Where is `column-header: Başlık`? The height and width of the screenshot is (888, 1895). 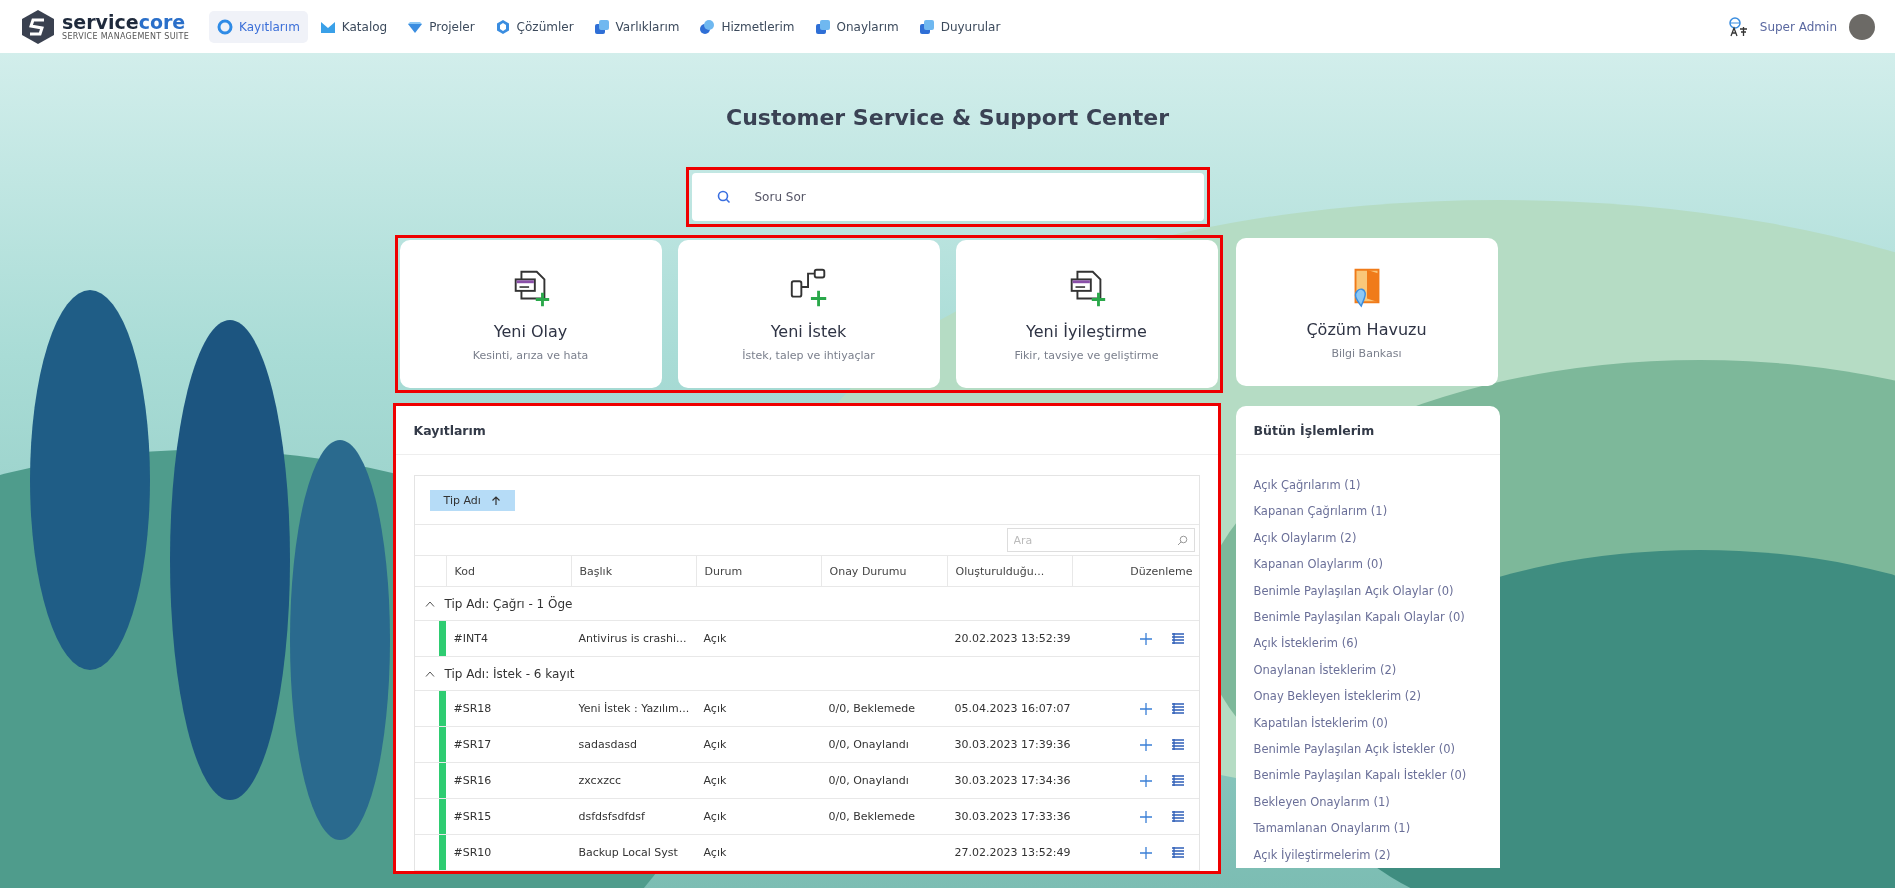 column-header: Başlık is located at coordinates (633, 571).